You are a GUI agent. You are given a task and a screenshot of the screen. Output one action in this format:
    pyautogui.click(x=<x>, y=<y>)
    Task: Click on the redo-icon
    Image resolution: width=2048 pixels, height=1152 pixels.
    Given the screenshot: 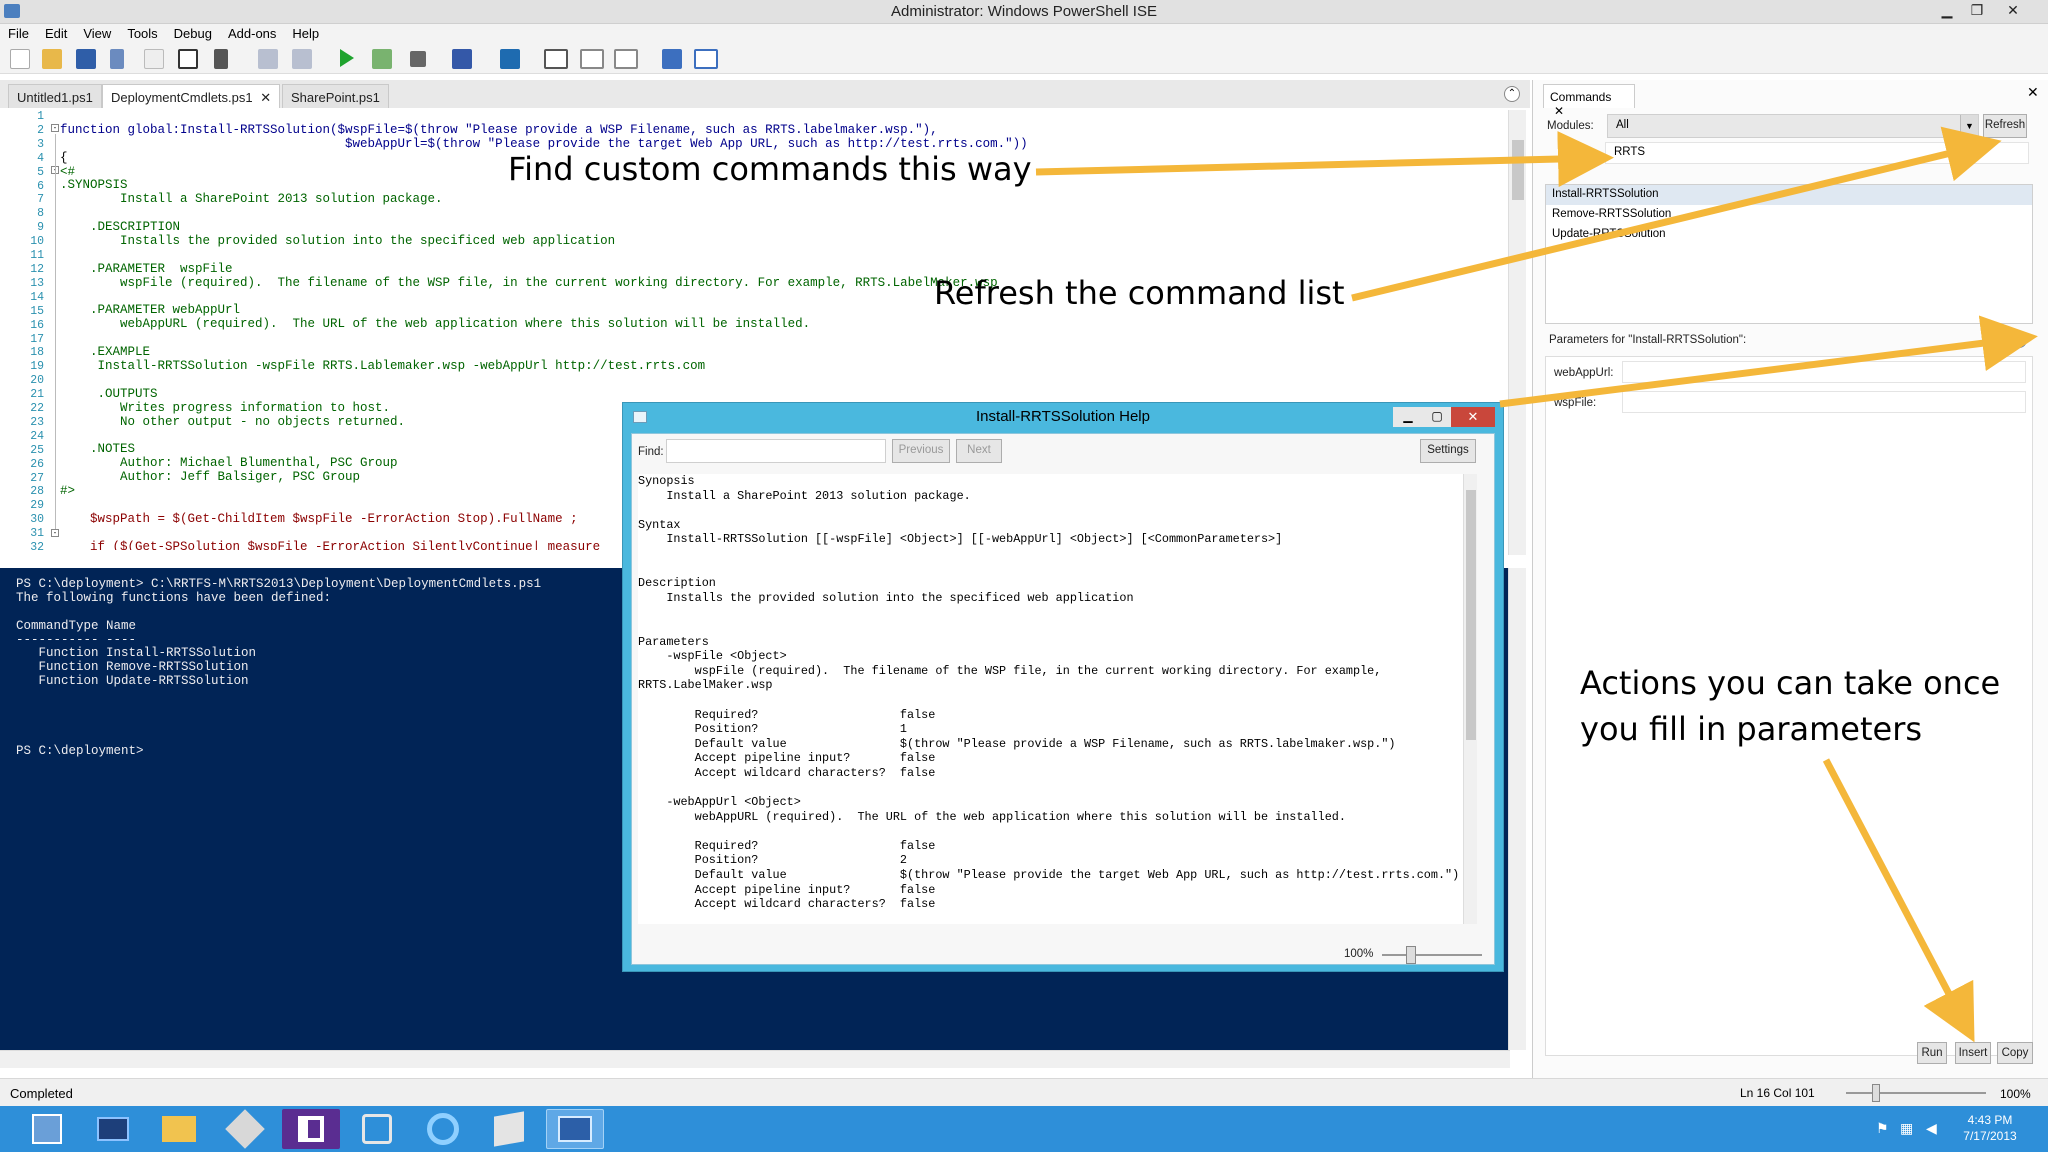 What is the action you would take?
    pyautogui.click(x=302, y=59)
    